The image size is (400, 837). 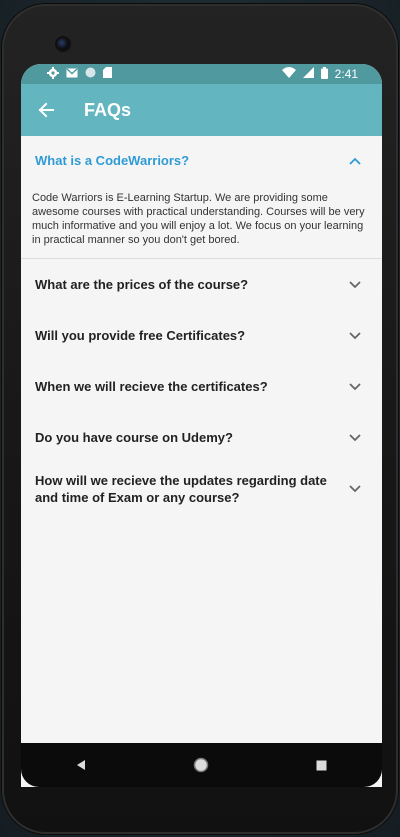 What do you see at coordinates (308, 74) in the screenshot?
I see `signal-icon` at bounding box center [308, 74].